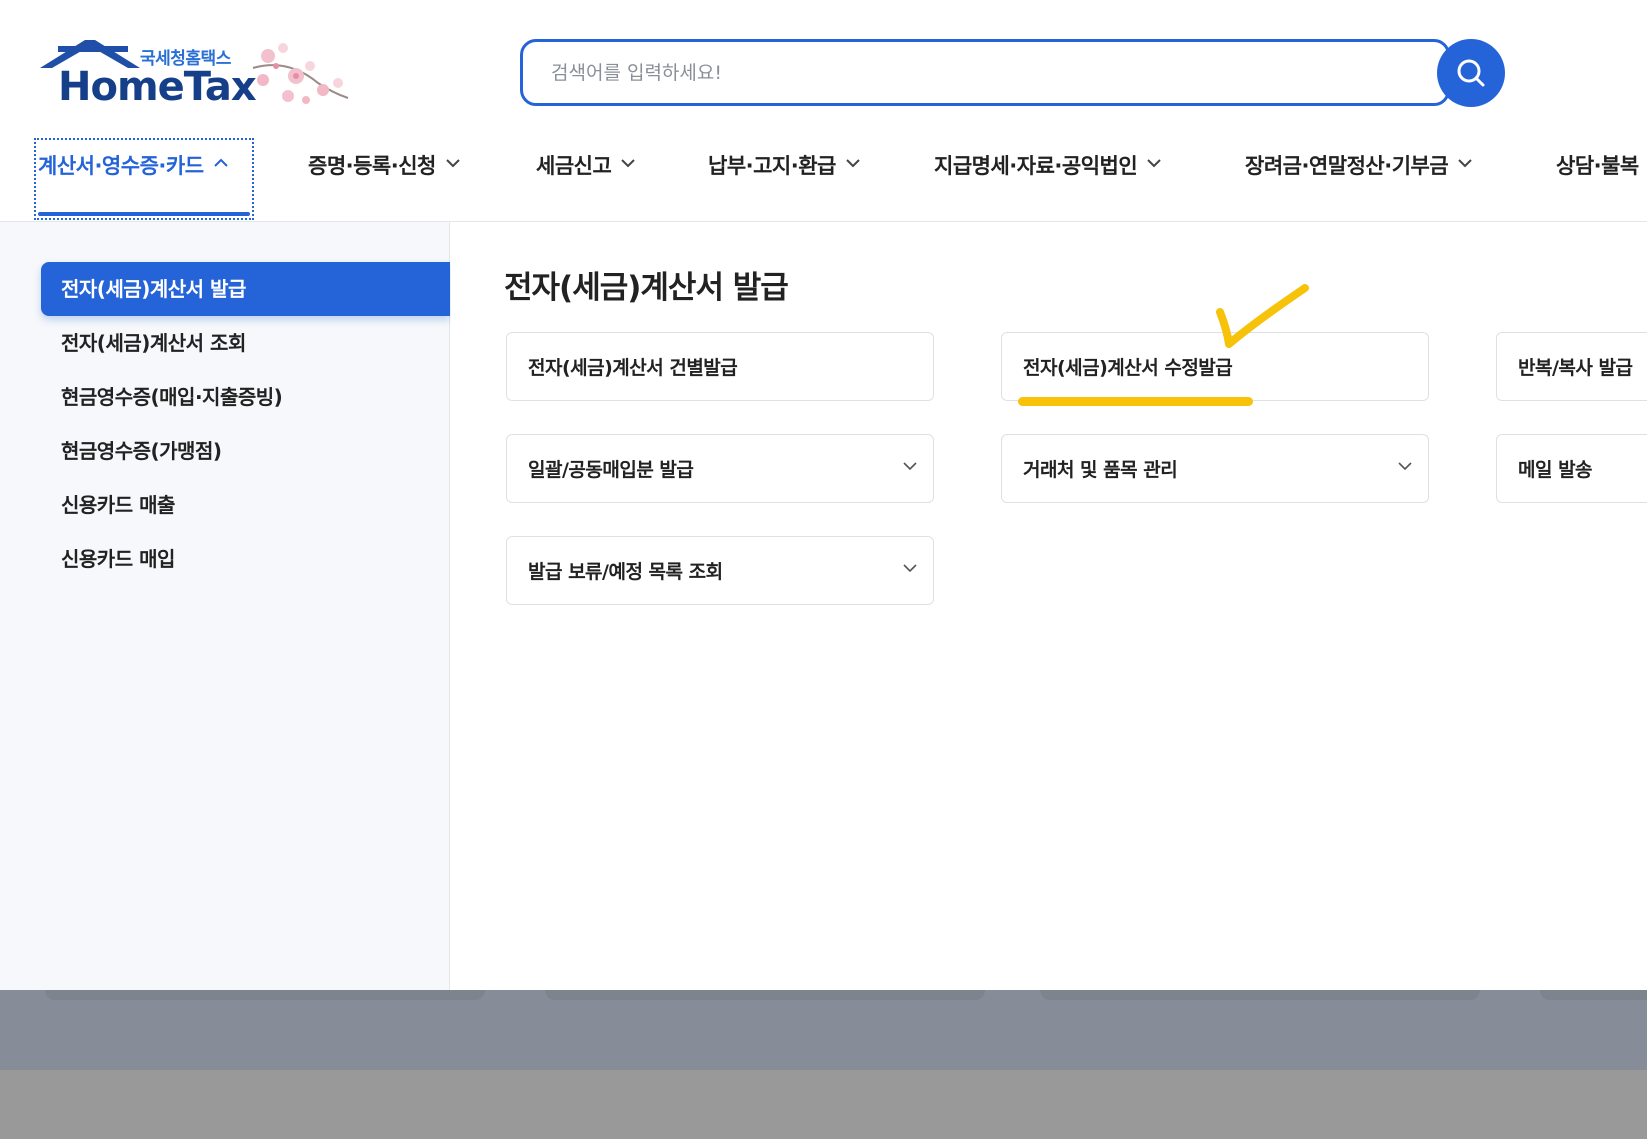  I want to click on nav-label: 계산서·영수증·카드, so click(121, 166).